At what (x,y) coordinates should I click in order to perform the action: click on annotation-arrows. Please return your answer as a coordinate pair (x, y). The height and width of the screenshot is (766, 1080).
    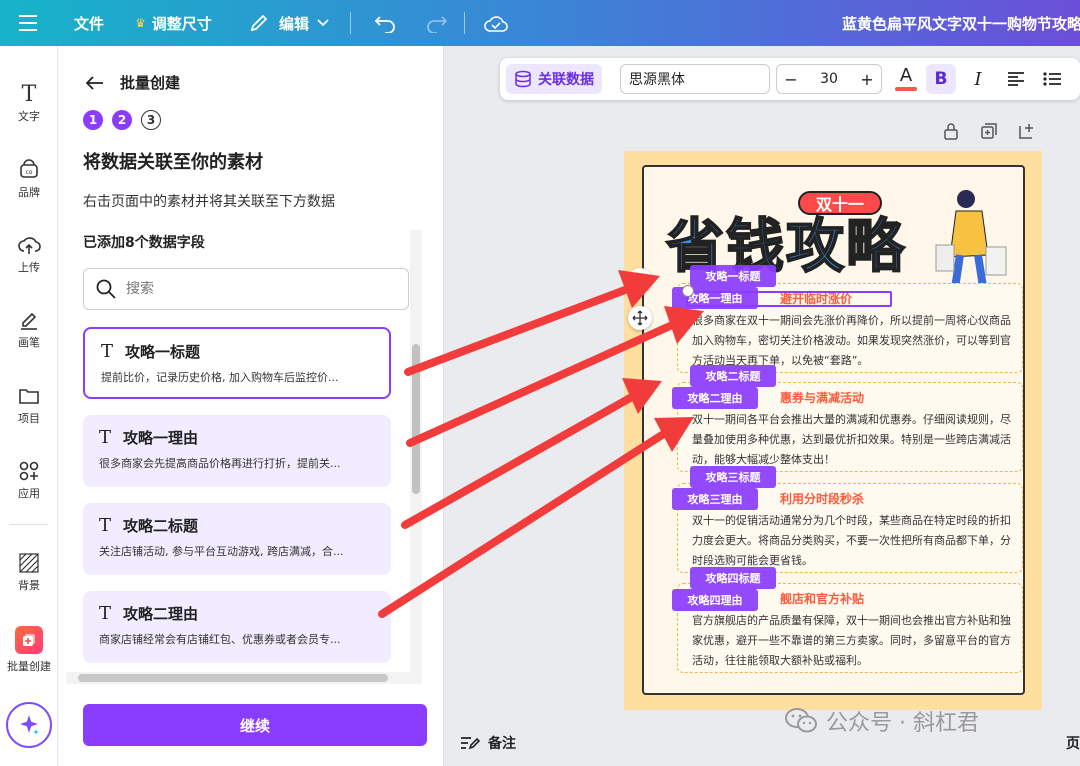
    Looking at the image, I should click on (541, 444).